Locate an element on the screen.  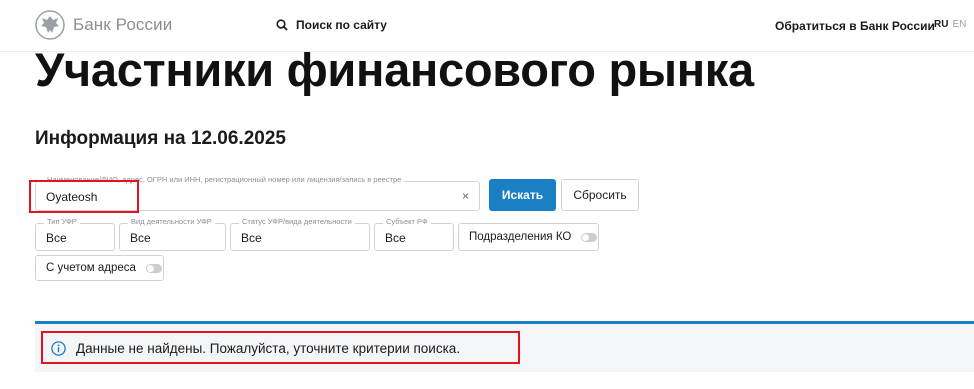
activity-select-label: Вид деятельности УФР is located at coordinates (171, 221).